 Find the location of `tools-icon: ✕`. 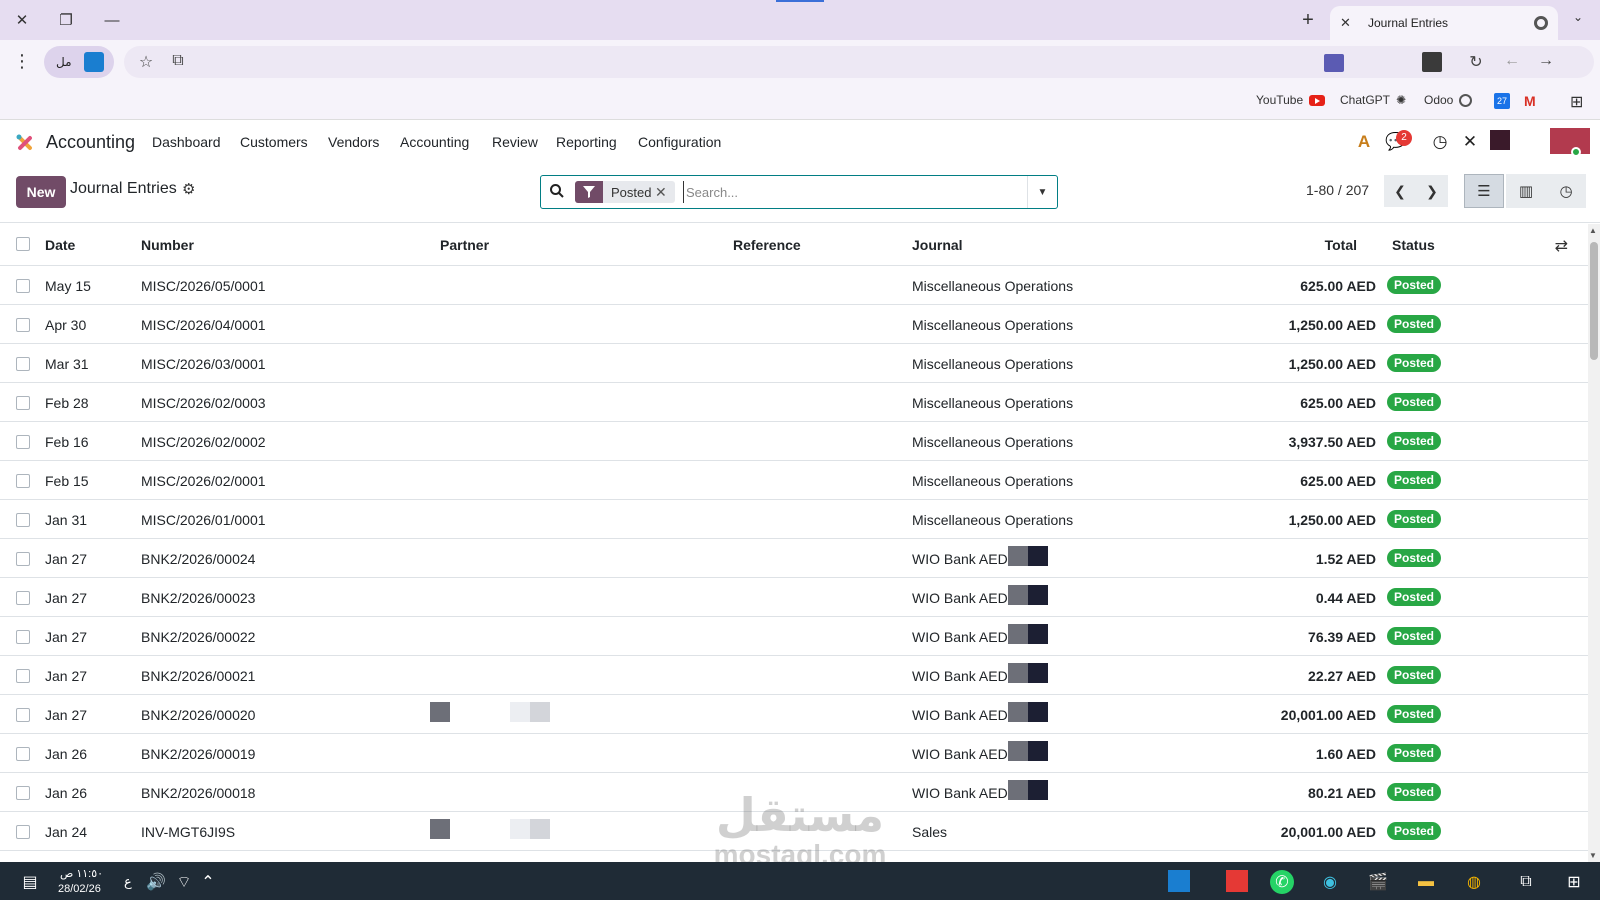

tools-icon: ✕ is located at coordinates (1470, 142).